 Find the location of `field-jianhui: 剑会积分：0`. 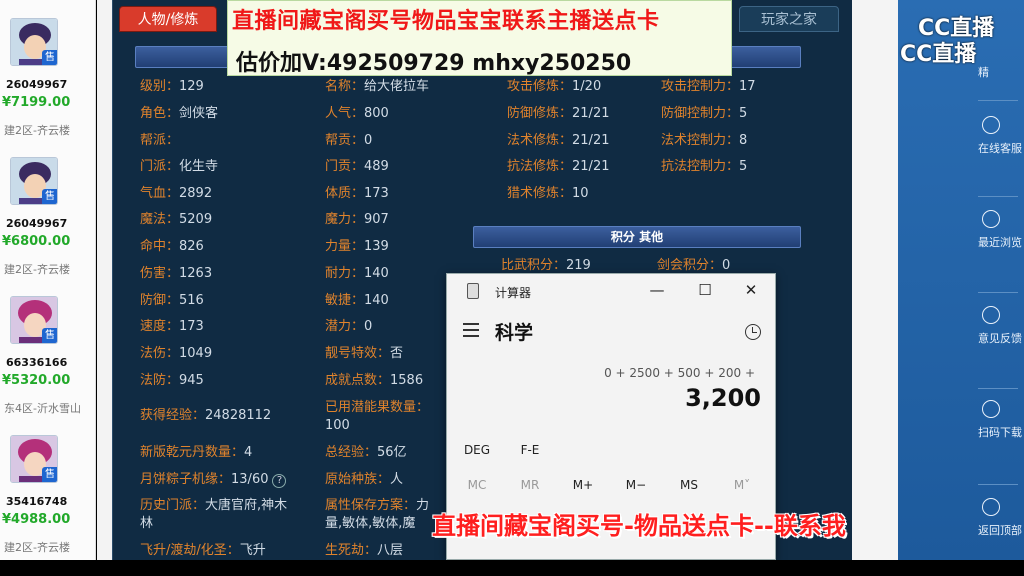

field-jianhui: 剑会积分：0 is located at coordinates (694, 265).